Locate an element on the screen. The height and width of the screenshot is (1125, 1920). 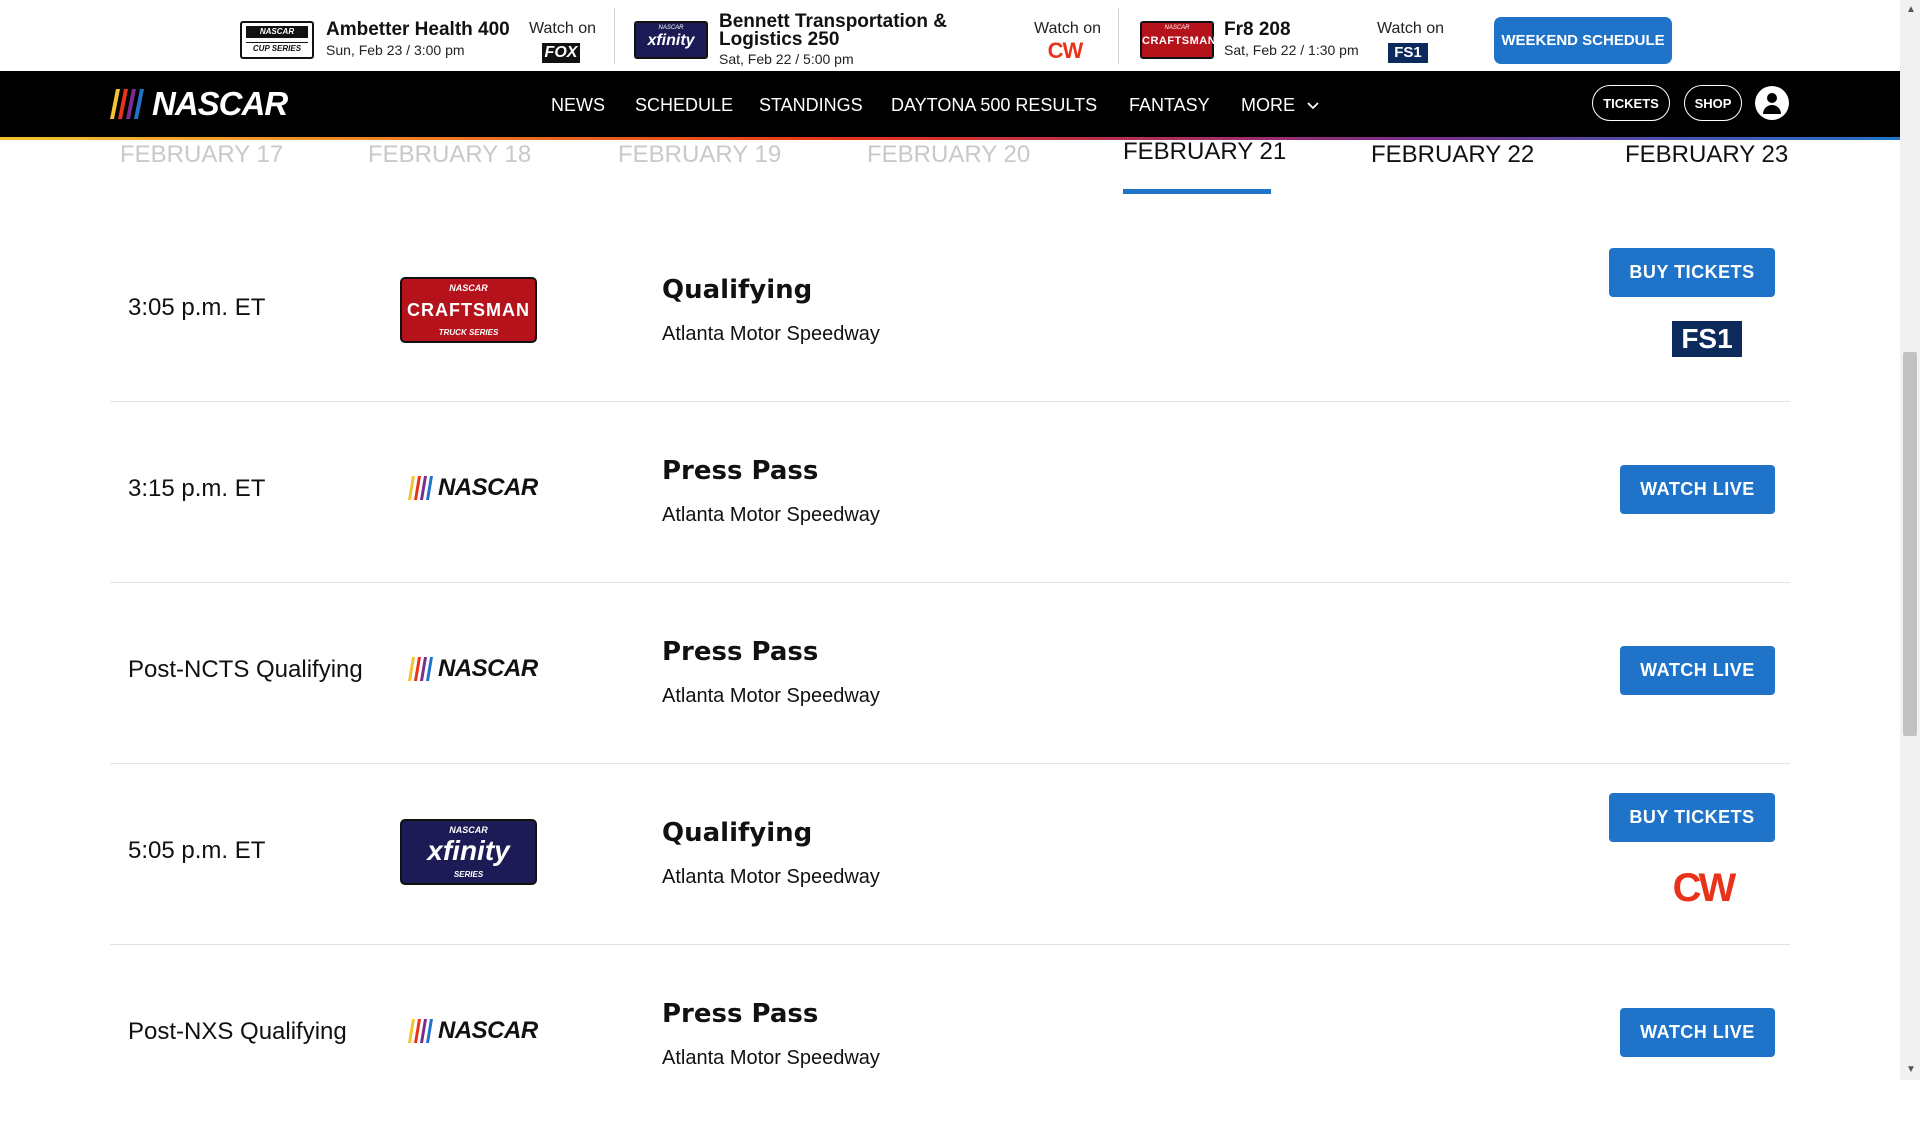
race-date: Sat, Feb 22 / 1:30 pm is located at coordinates (1291, 50).